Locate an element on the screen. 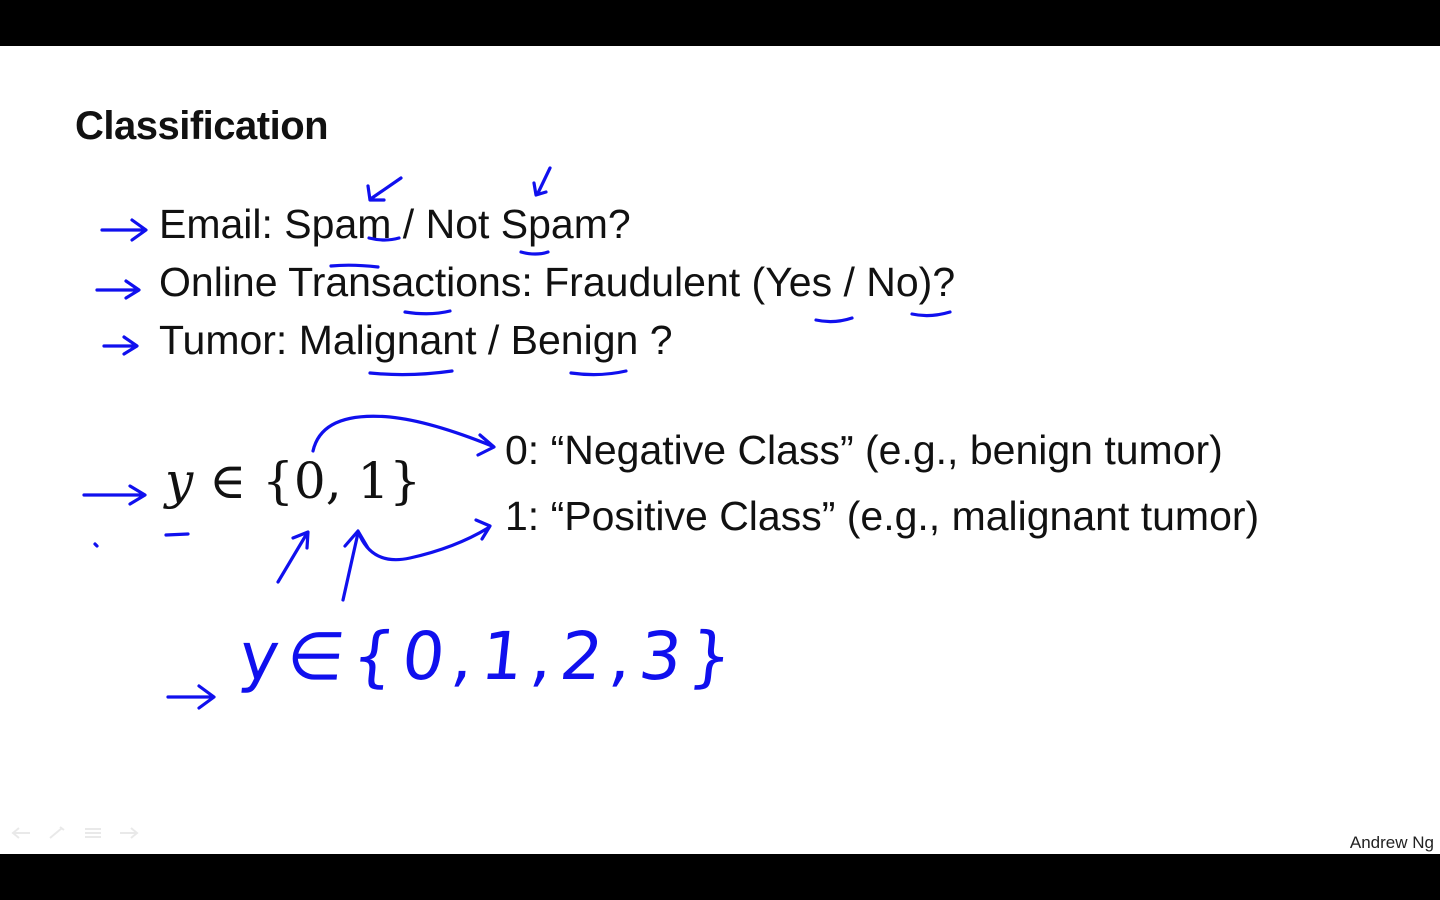 The image size is (1440, 900). back-icon is located at coordinates (21, 833).